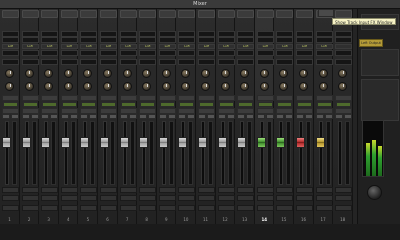 This screenshot has width=400, height=240. What do you see at coordinates (323, 116) in the screenshot?
I see `channel-strip: Lofi 17` at bounding box center [323, 116].